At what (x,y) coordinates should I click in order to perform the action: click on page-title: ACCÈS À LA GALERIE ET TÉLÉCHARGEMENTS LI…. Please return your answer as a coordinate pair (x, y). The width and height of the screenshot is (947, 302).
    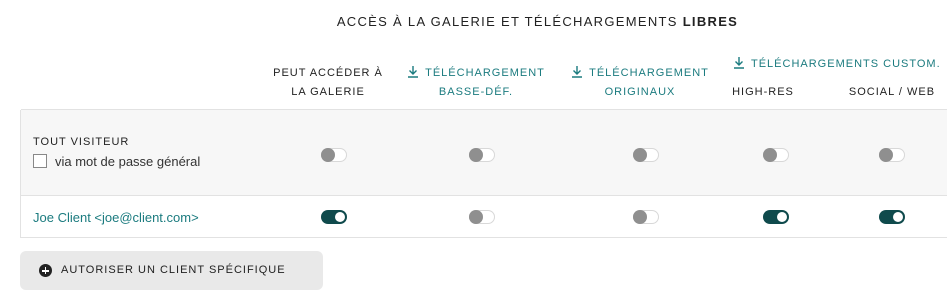
    Looking at the image, I should click on (473, 21).